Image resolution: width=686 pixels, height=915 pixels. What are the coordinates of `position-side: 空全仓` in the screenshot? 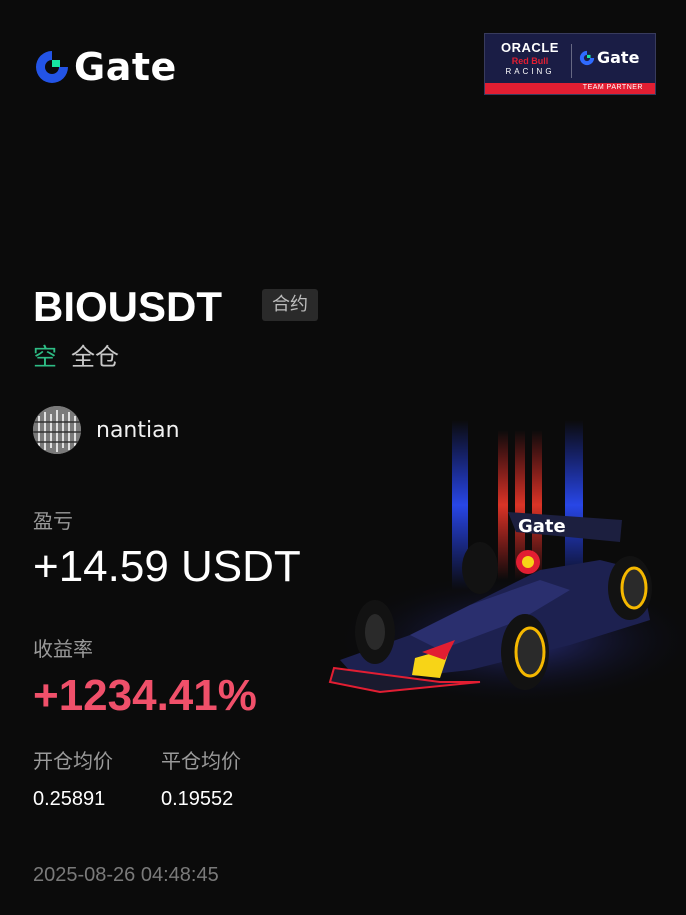 It's located at (76, 357).